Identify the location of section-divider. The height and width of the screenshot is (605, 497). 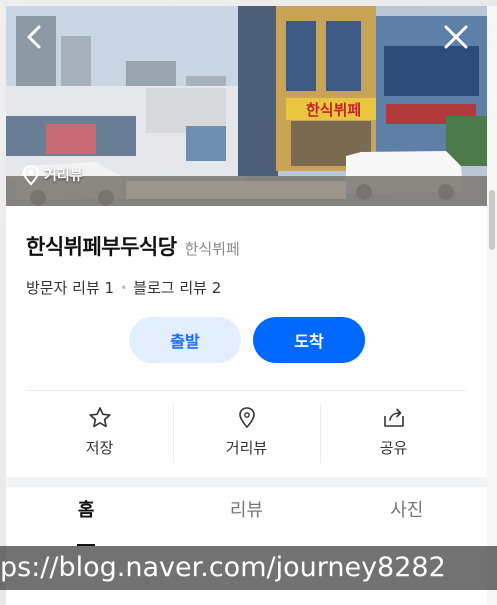
(246, 390).